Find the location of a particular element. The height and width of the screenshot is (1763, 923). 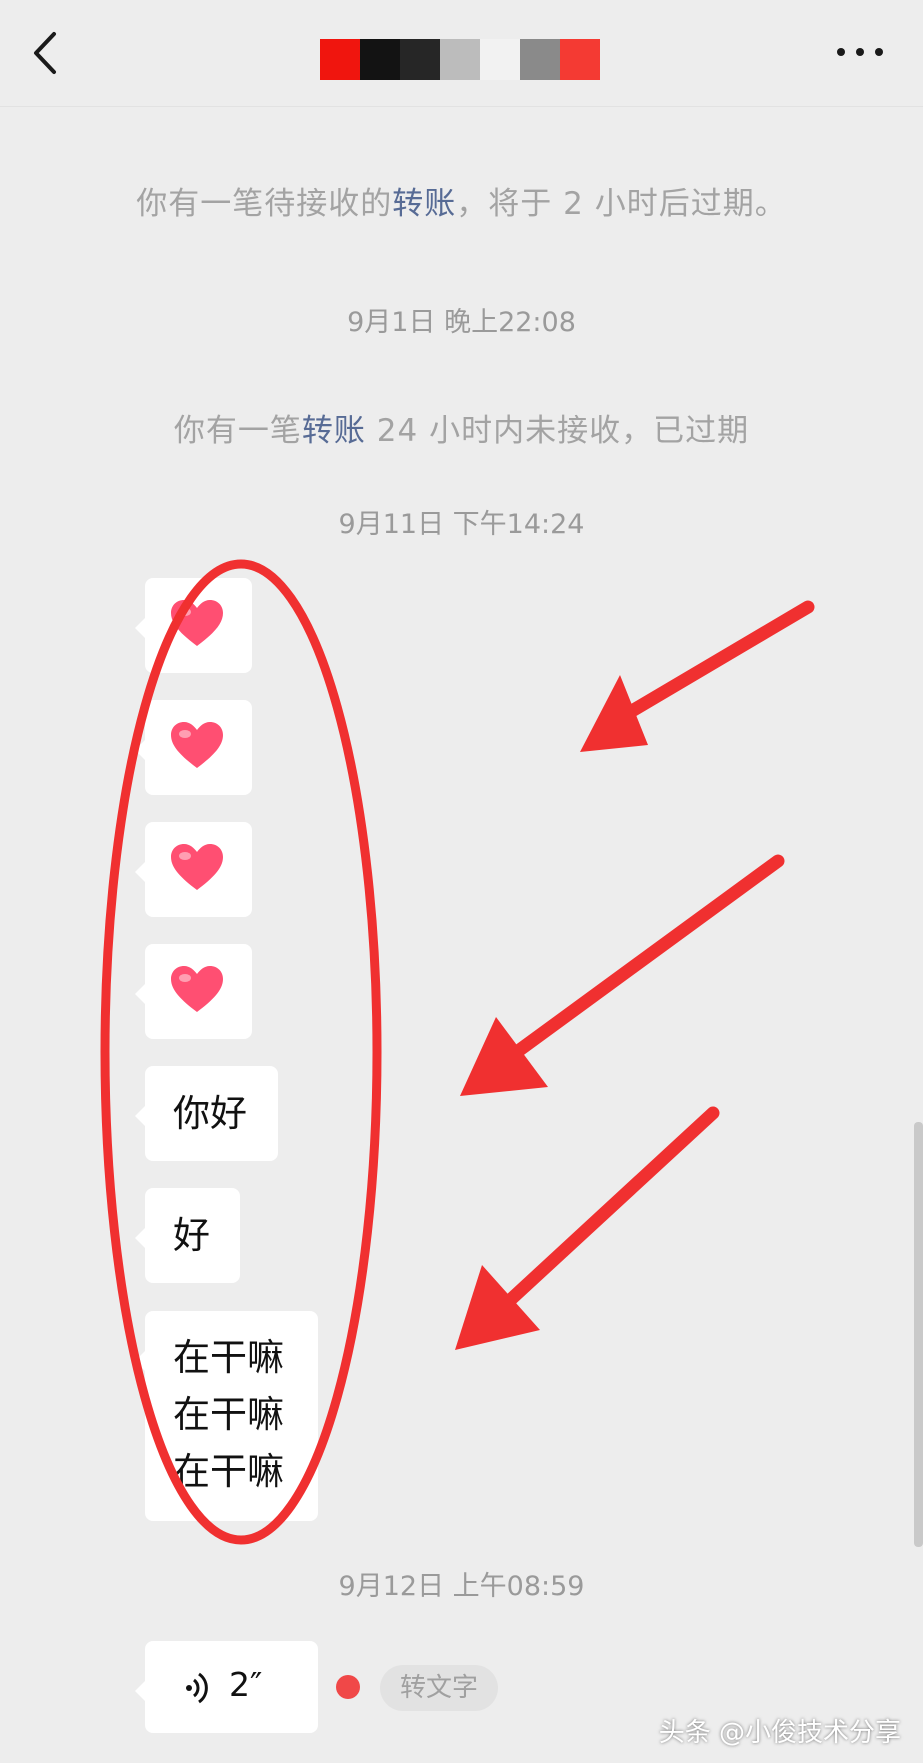

message-bubble-text: 在干嘛 在干嘛 在干嘛 is located at coordinates (226, 1416).